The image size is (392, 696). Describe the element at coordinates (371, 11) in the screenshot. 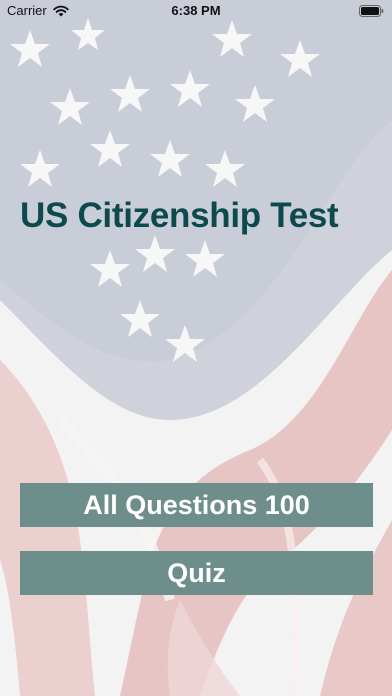

I see `battery-icon` at that location.